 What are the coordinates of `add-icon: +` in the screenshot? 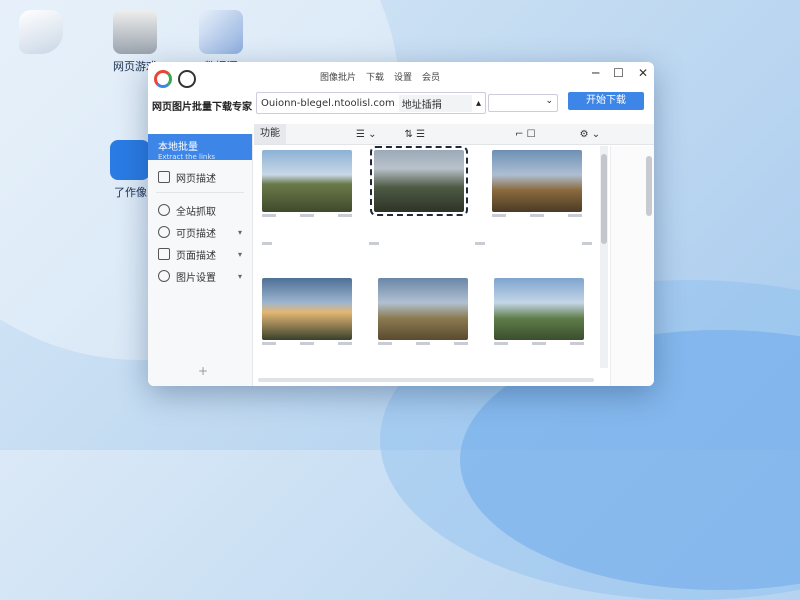 It's located at (203, 371).